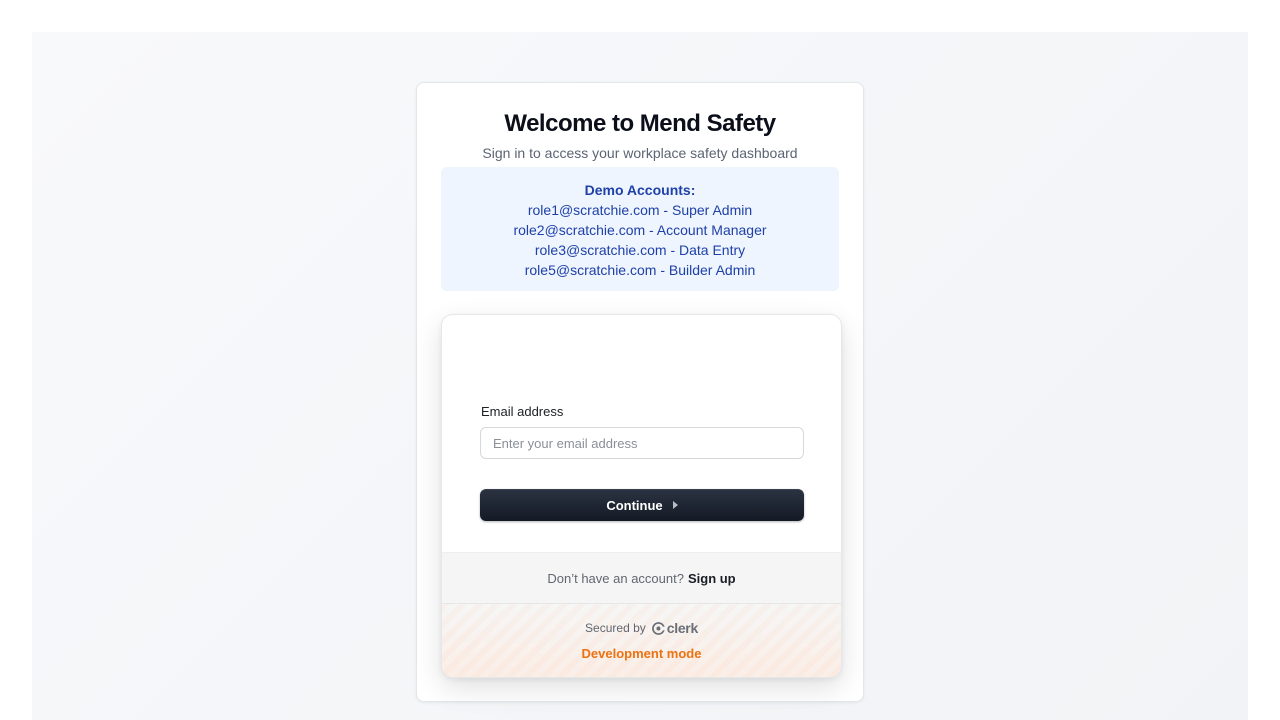  What do you see at coordinates (640, 190) in the screenshot?
I see `demo-accounts-heading: Demo Accounts:` at bounding box center [640, 190].